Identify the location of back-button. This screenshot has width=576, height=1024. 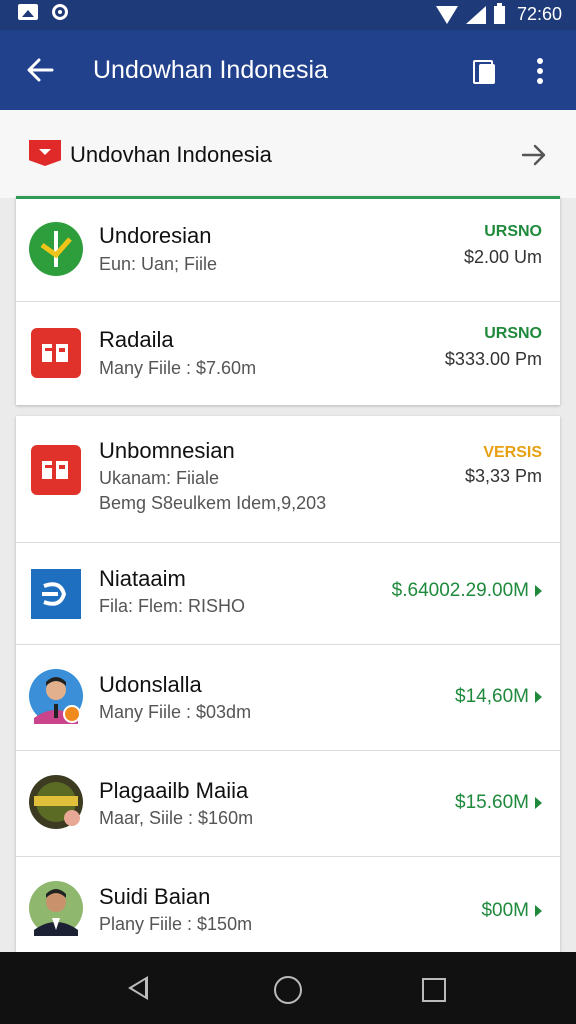
(40, 70).